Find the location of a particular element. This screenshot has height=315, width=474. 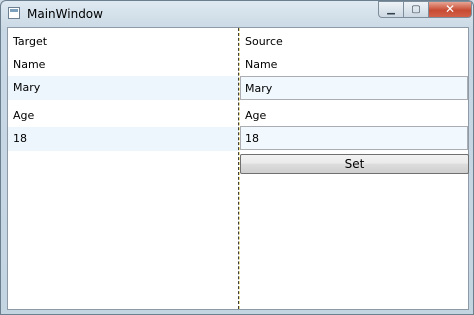

maximize-button: ▢ is located at coordinates (416, 9).